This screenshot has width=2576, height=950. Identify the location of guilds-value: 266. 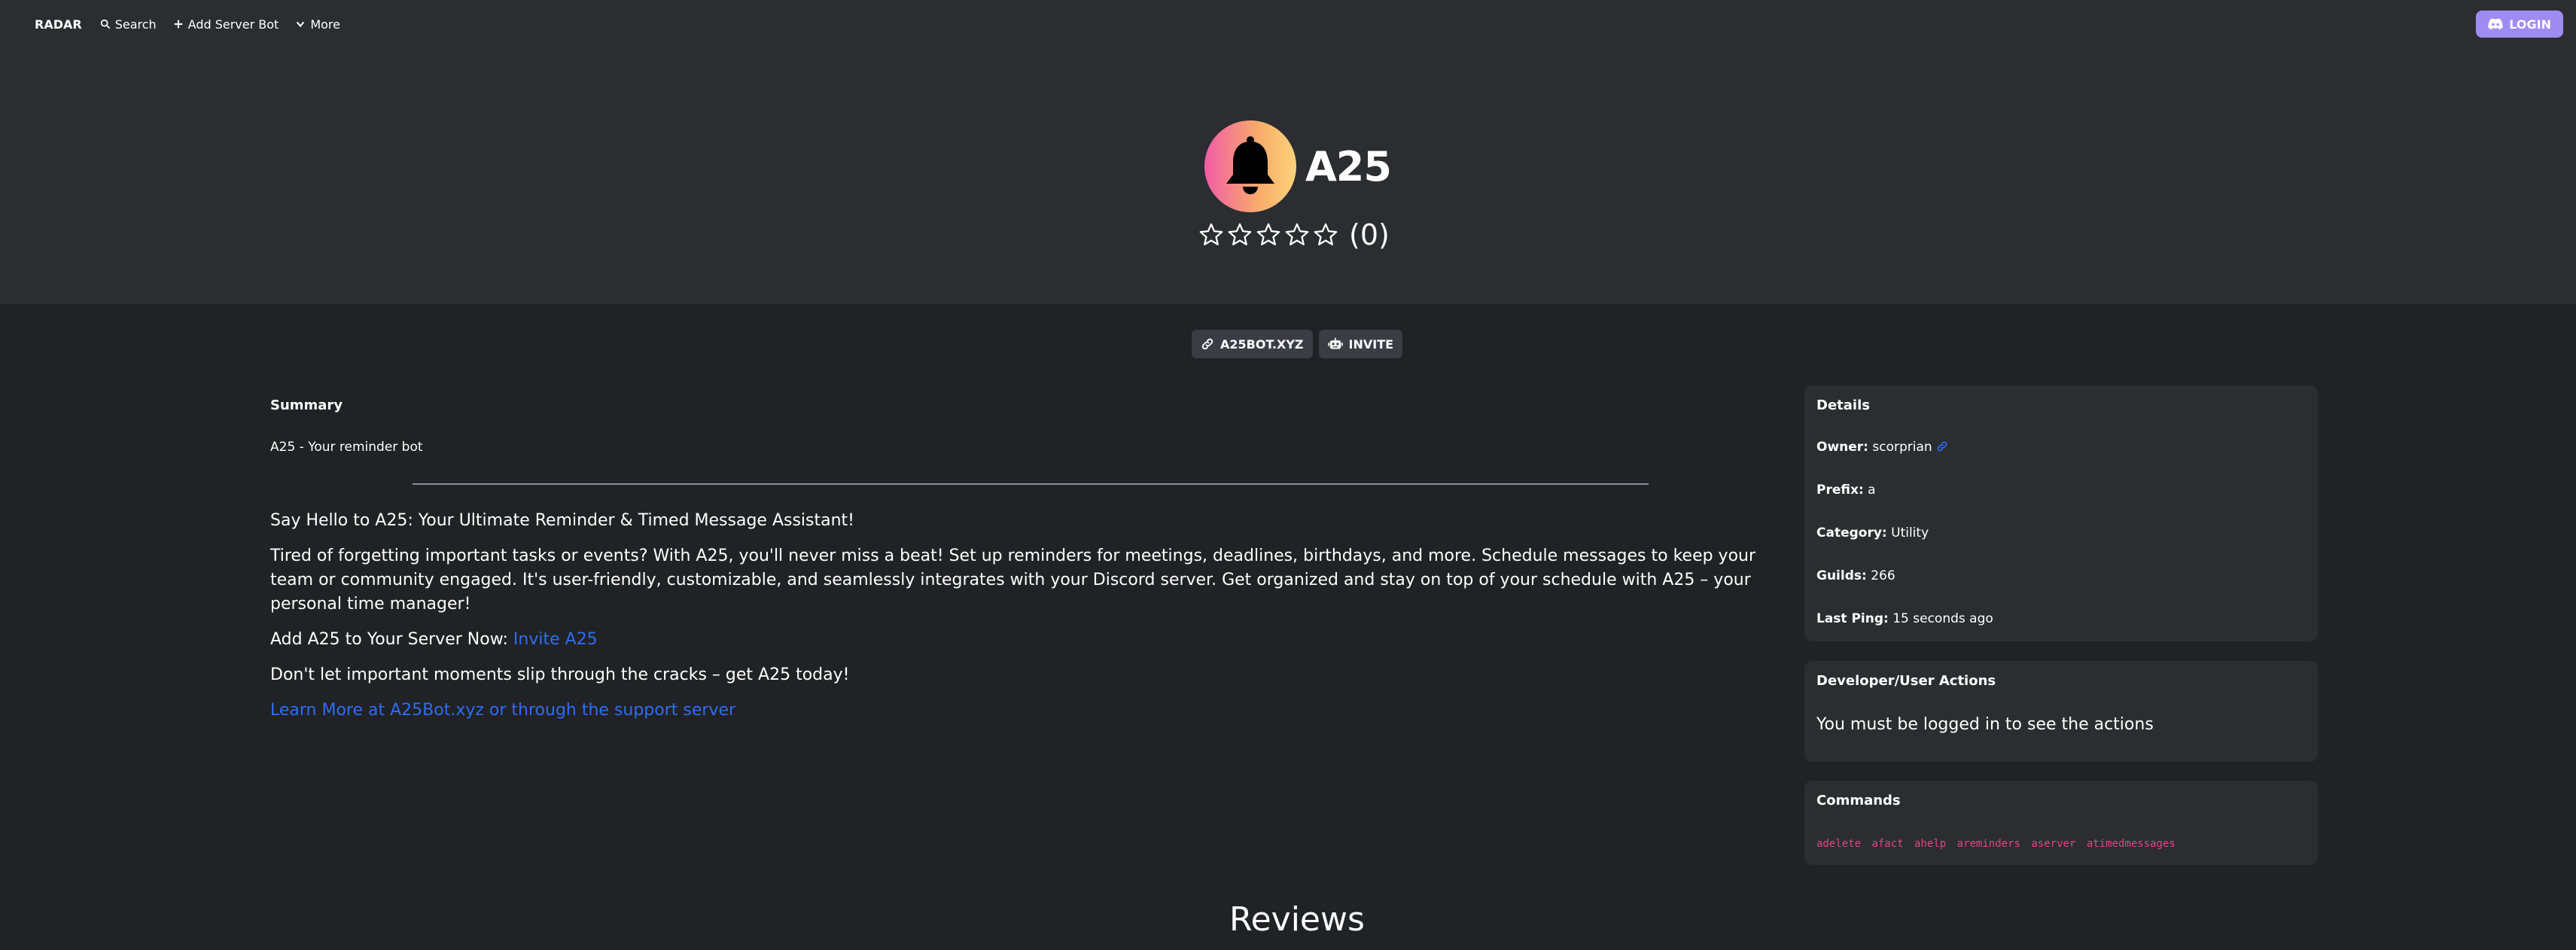
(1883, 575).